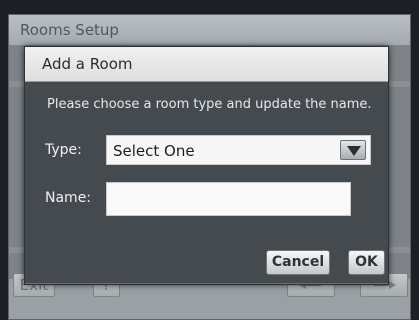  I want to click on name-label: Name:, so click(68, 198).